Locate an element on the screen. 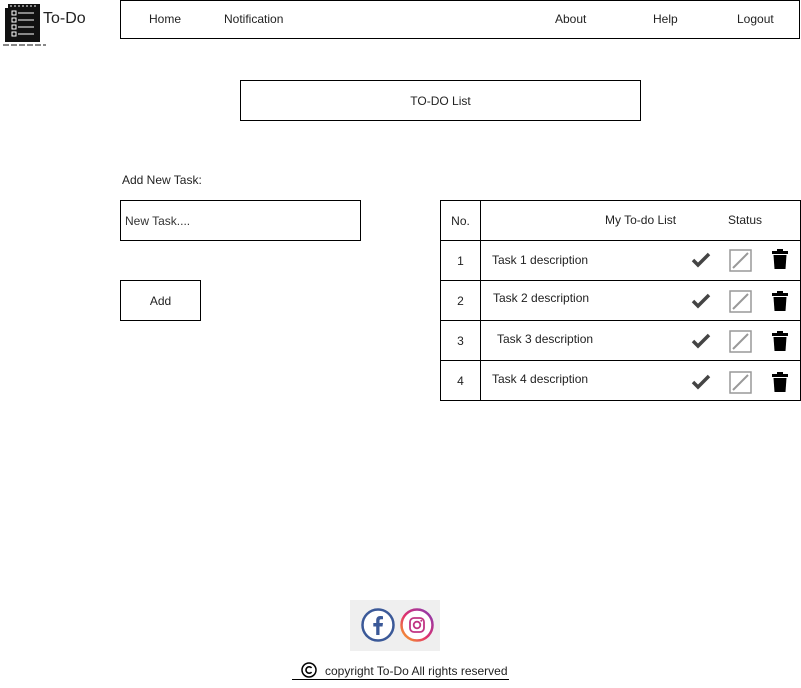 The height and width of the screenshot is (688, 801). task-description: Task 2 description is located at coordinates (541, 298).